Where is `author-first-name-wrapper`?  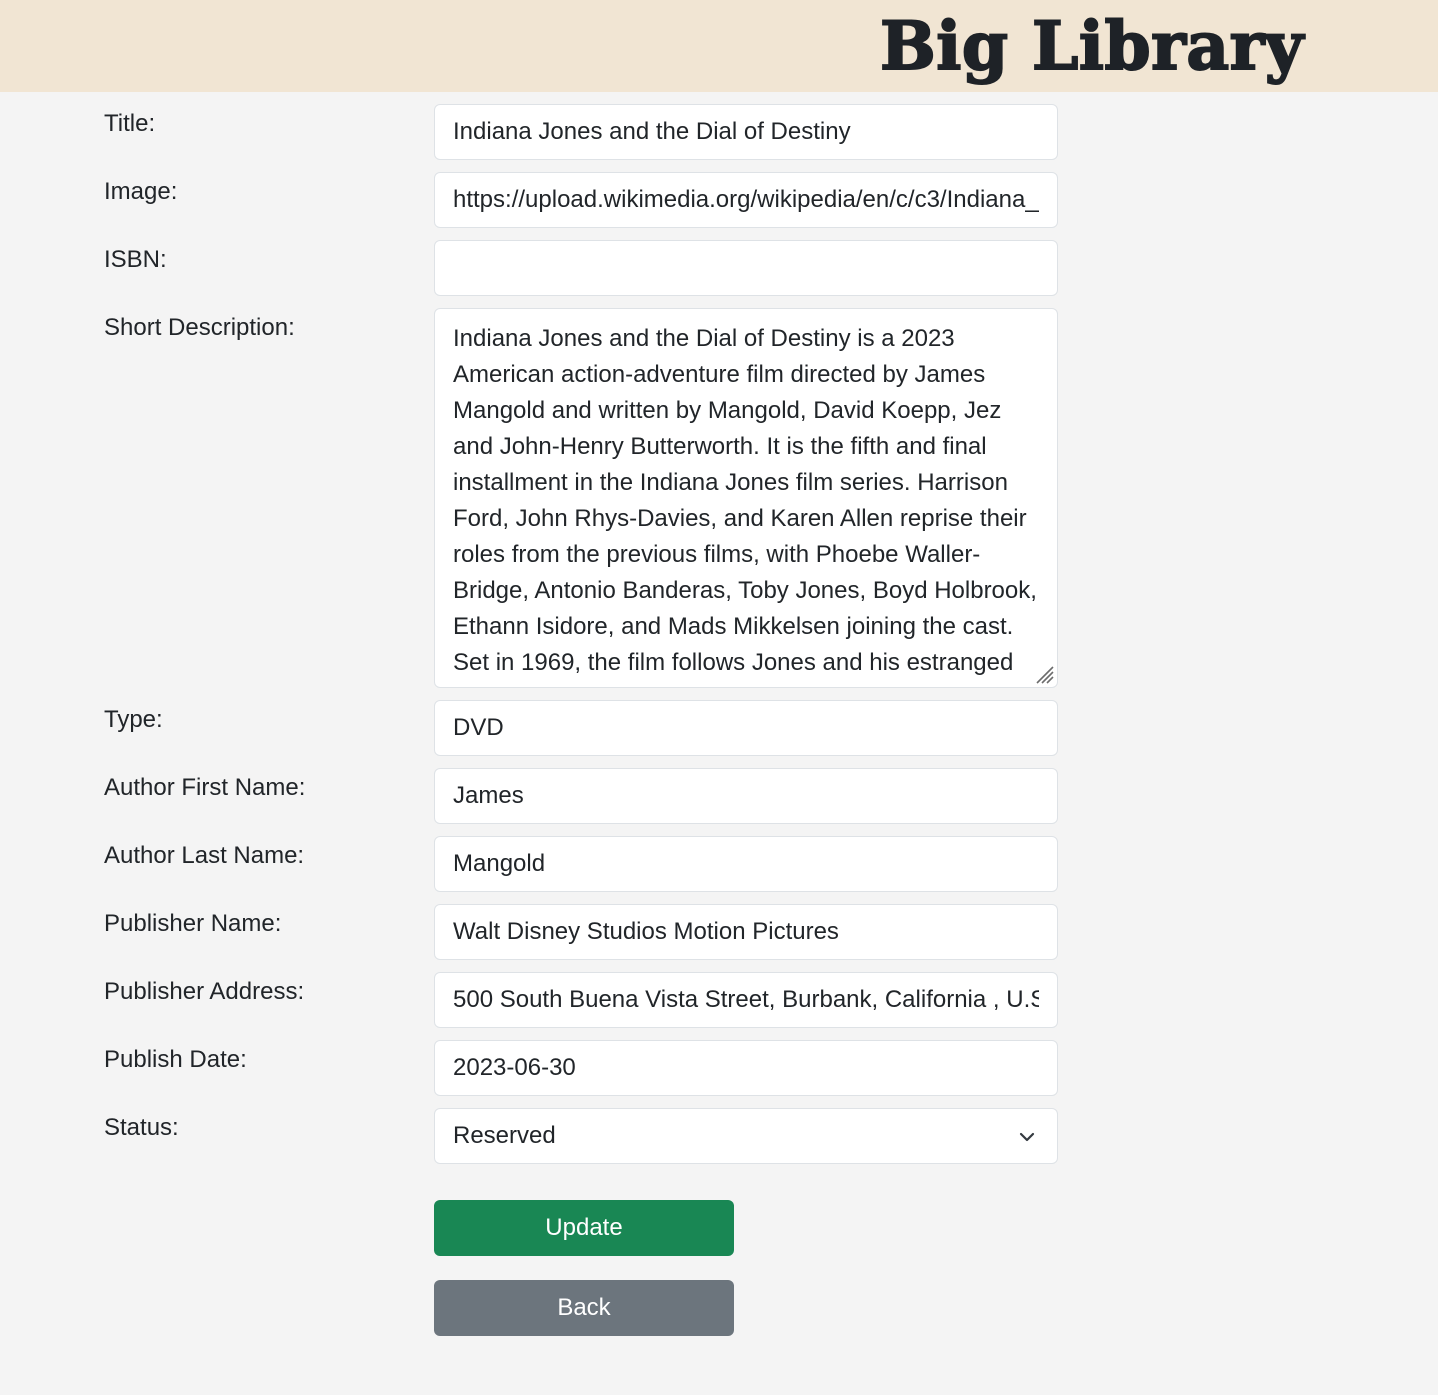 author-first-name-wrapper is located at coordinates (746, 796).